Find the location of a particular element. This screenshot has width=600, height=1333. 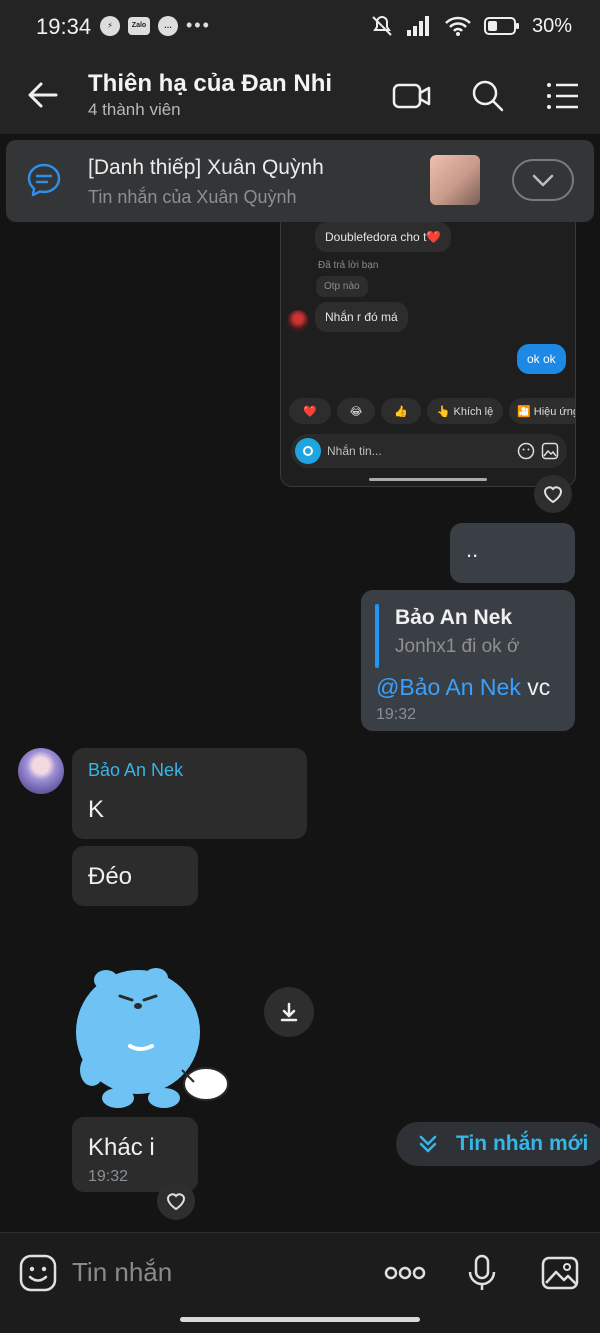

wifi-icon is located at coordinates (458, 26).